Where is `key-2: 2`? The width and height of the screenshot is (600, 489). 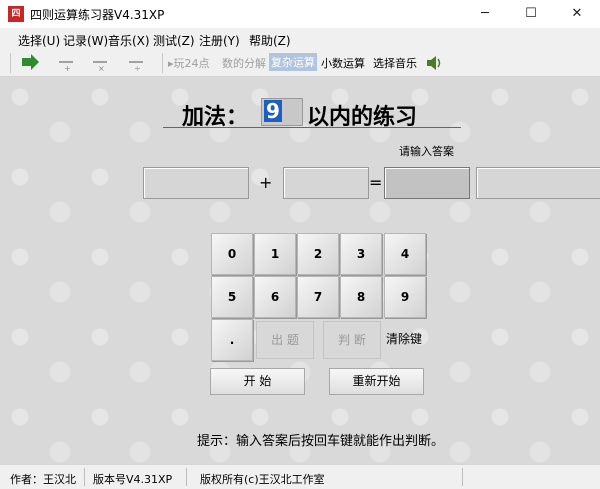
key-2: 2 is located at coordinates (318, 254).